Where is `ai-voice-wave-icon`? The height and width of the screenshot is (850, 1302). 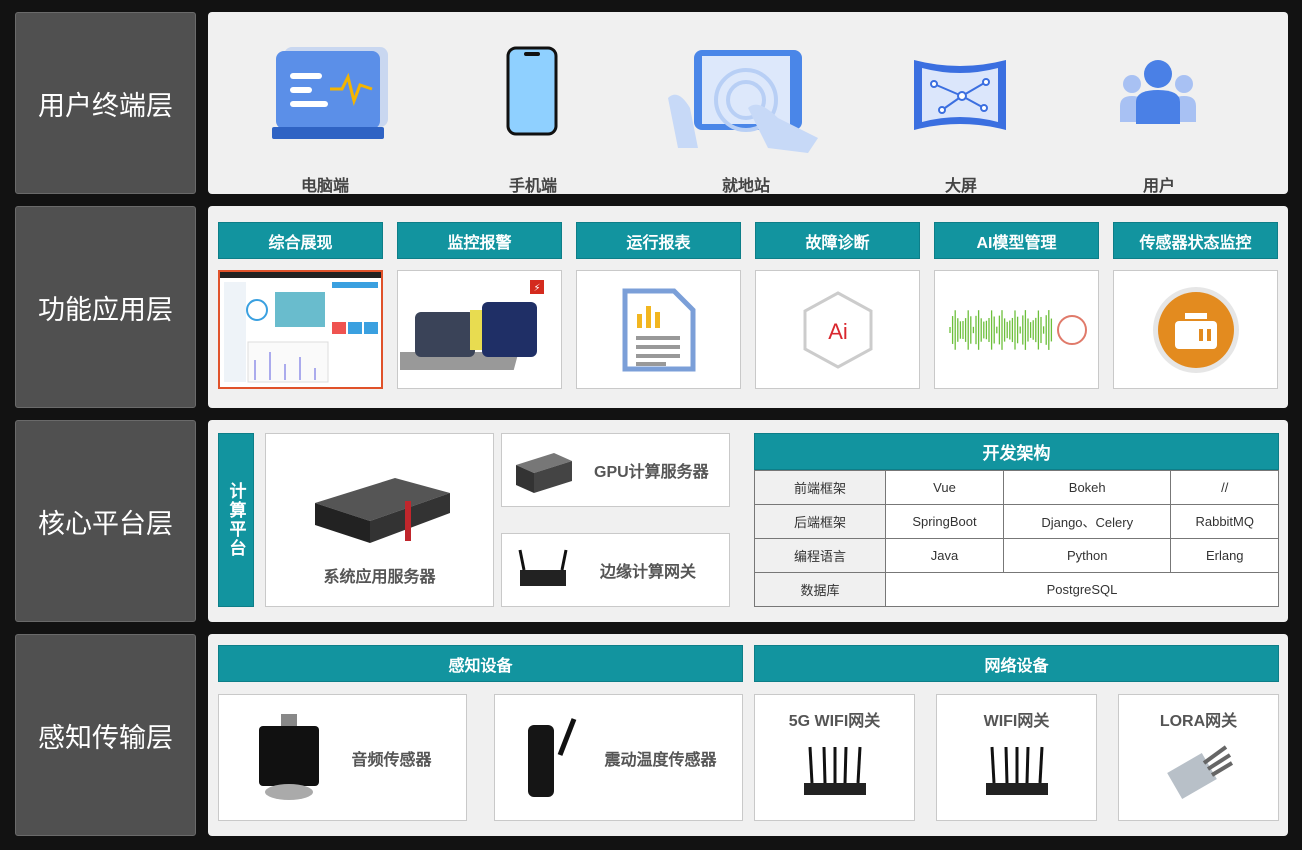 ai-voice-wave-icon is located at coordinates (1016, 329).